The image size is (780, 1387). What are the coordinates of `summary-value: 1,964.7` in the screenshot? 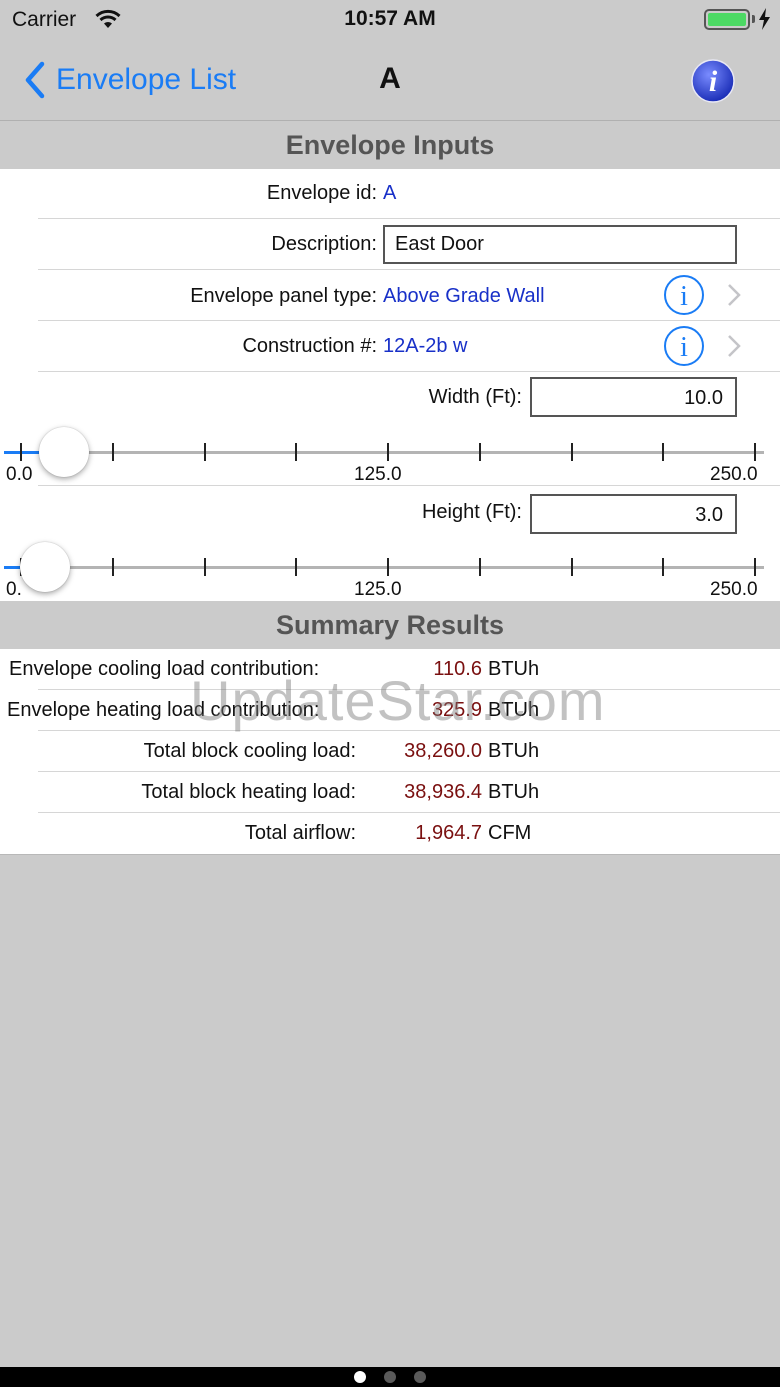 It's located at (448, 833).